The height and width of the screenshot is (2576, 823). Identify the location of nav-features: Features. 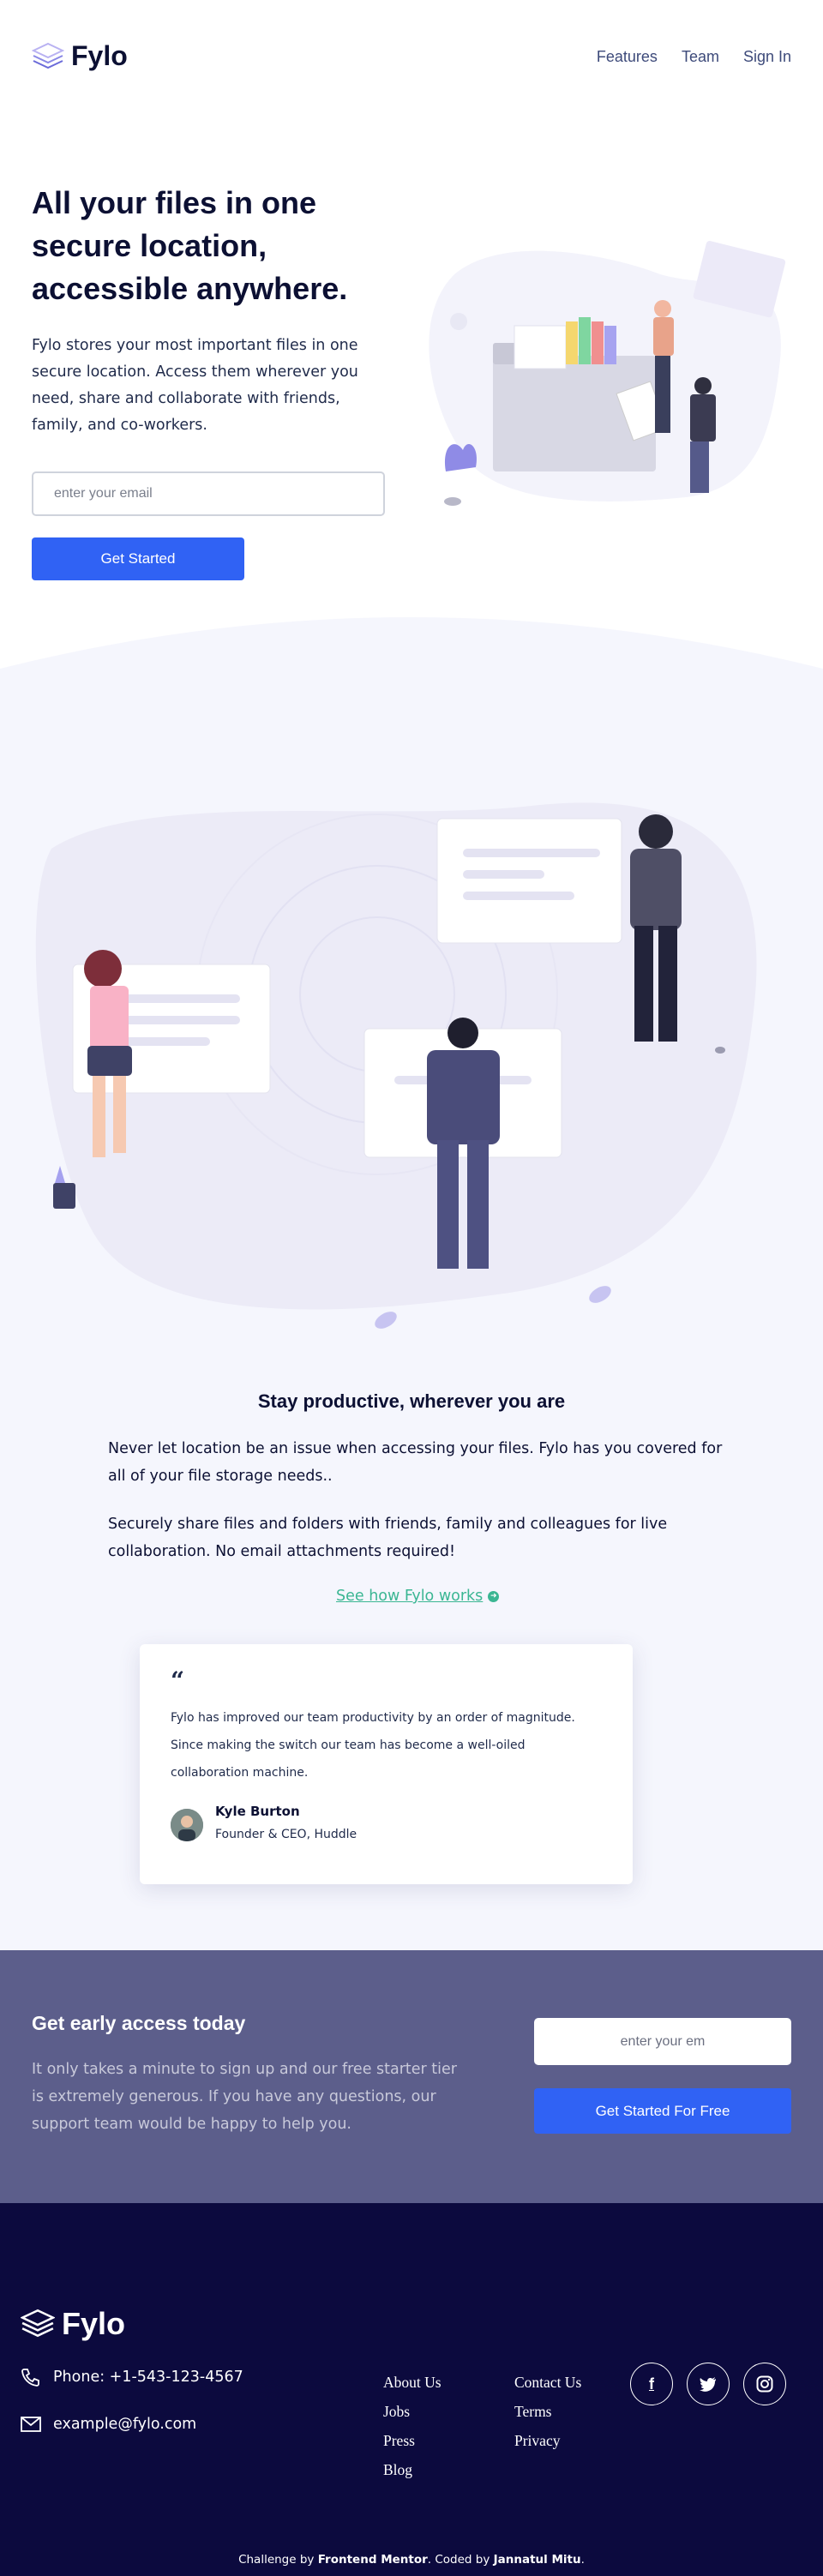
(627, 57).